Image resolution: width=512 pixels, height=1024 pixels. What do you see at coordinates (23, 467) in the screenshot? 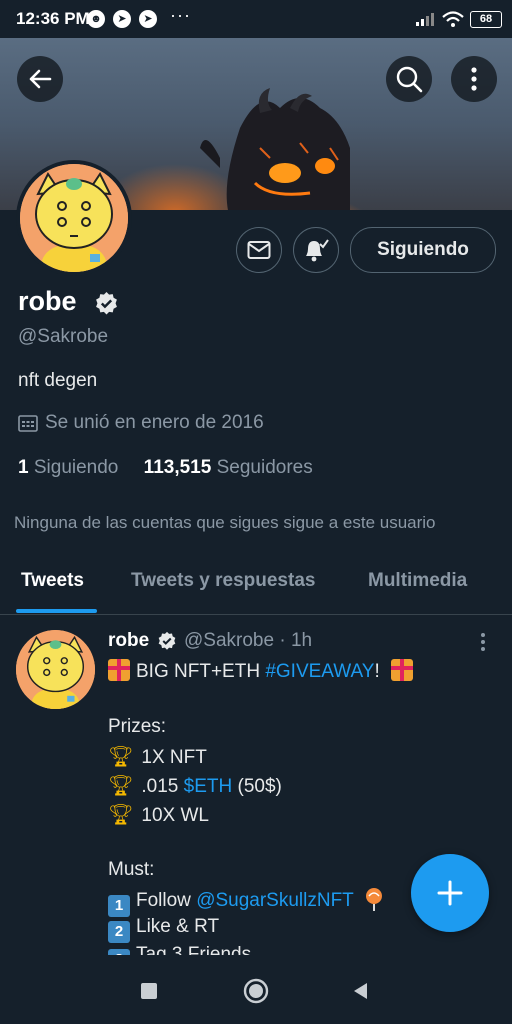
I see `following-count: 1` at bounding box center [23, 467].